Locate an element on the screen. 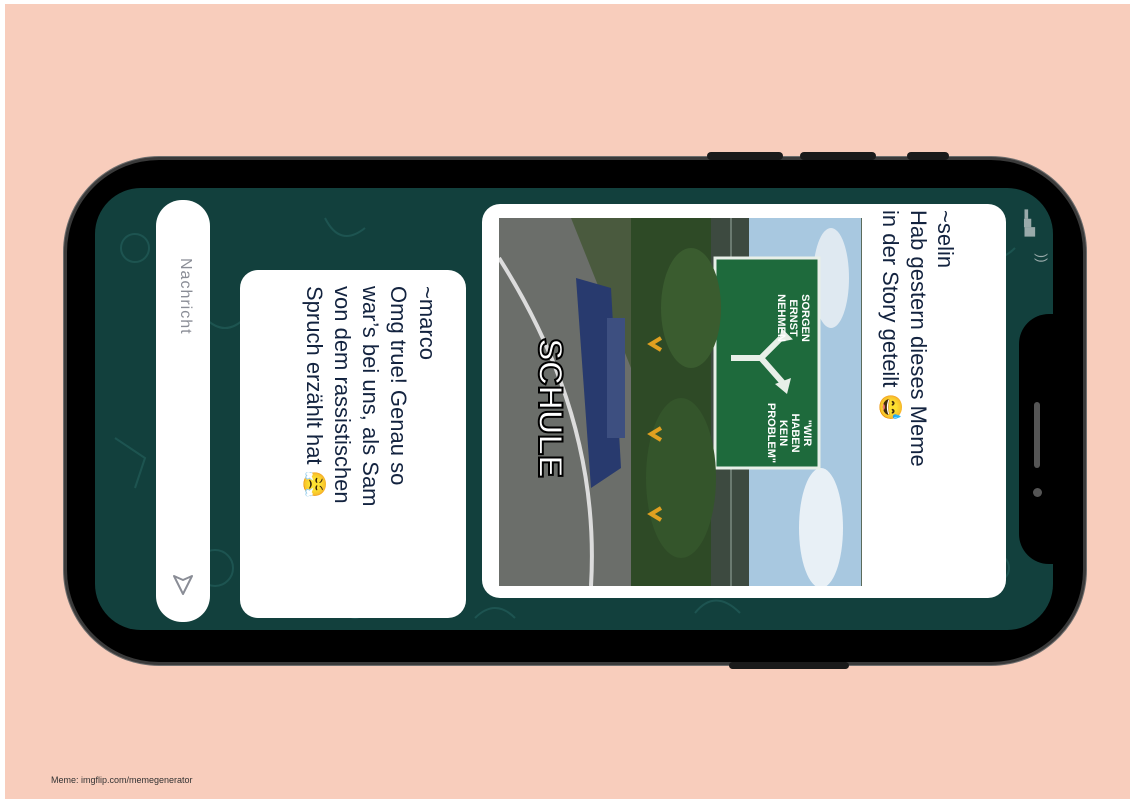  signal-icon: ▂▄▆ is located at coordinates (1031, 223).